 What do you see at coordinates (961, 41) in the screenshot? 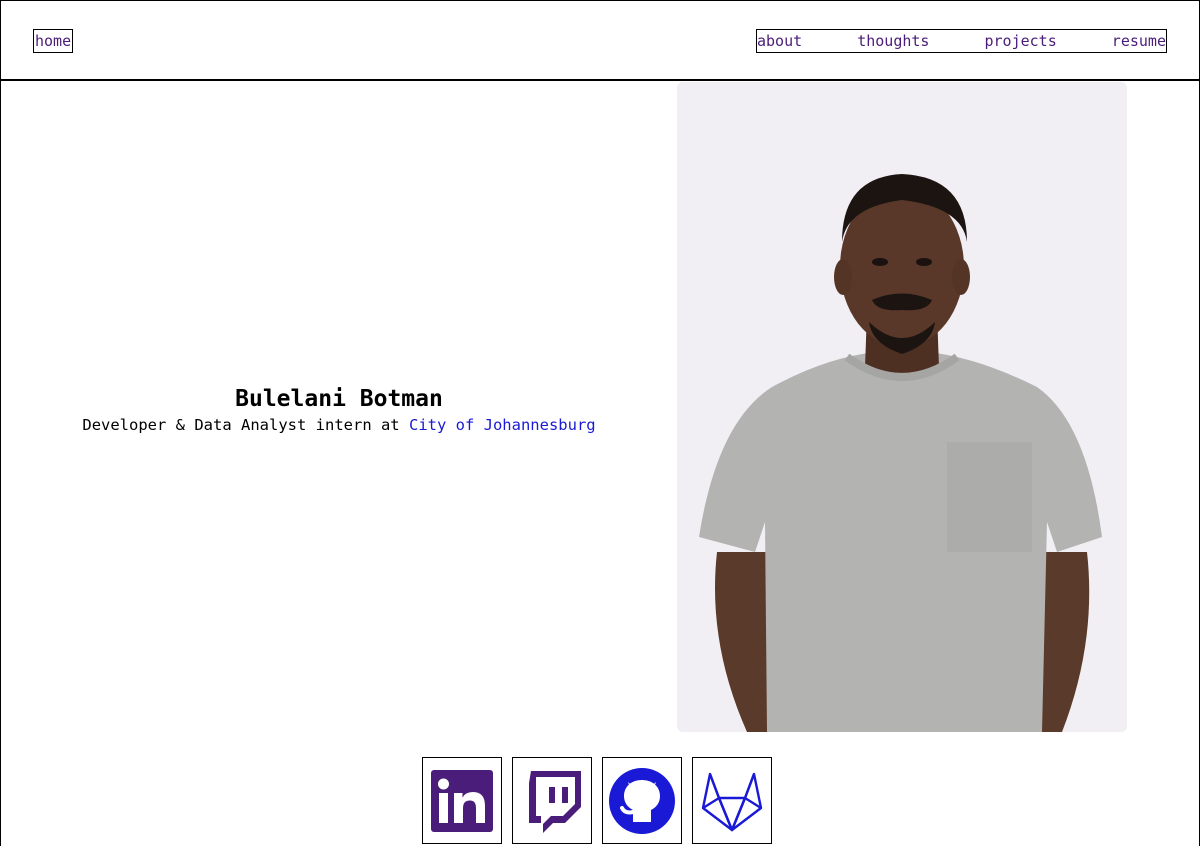
I see `main-nav: about thoughts projects resume` at bounding box center [961, 41].